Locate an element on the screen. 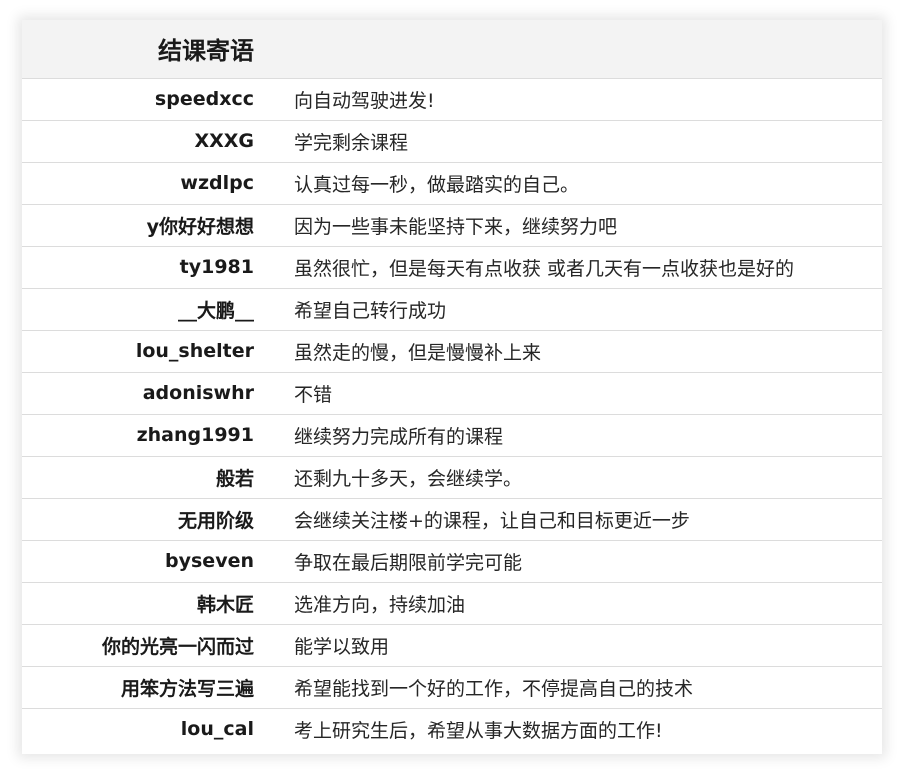  table-row: 般若 还剩九十多天，会继续学。 is located at coordinates (452, 477).